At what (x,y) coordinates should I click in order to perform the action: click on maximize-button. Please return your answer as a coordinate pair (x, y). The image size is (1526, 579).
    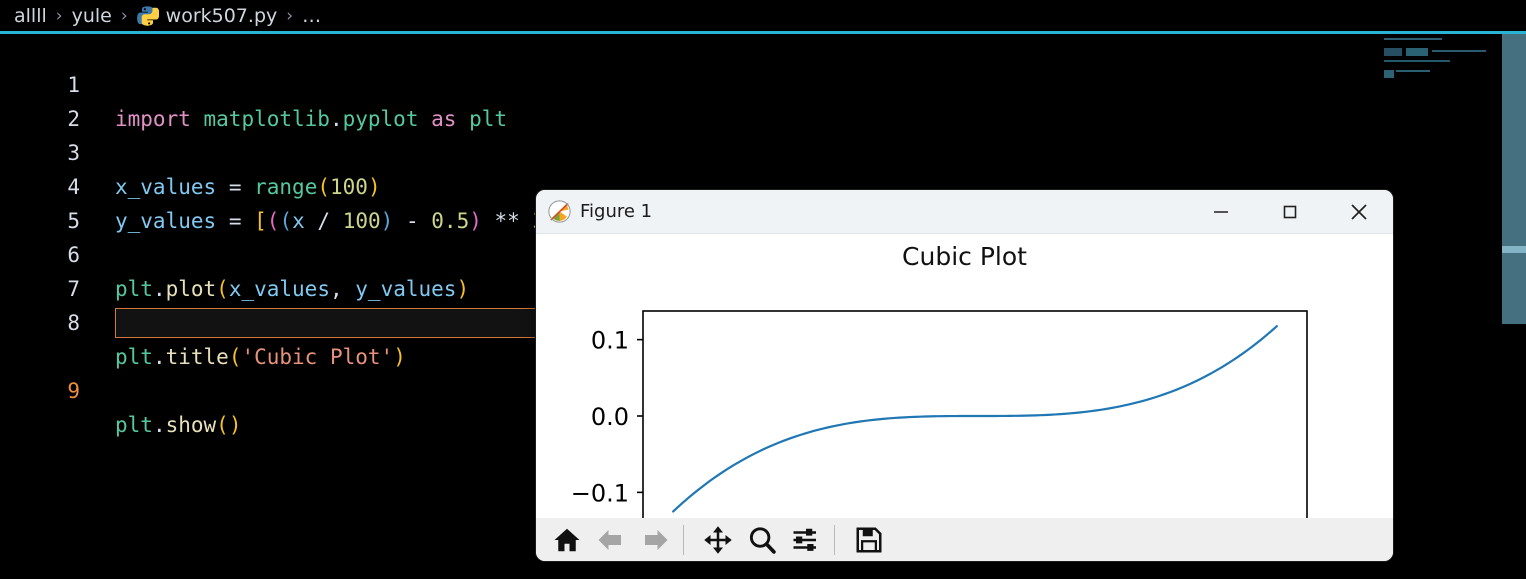
    Looking at the image, I should click on (1289, 211).